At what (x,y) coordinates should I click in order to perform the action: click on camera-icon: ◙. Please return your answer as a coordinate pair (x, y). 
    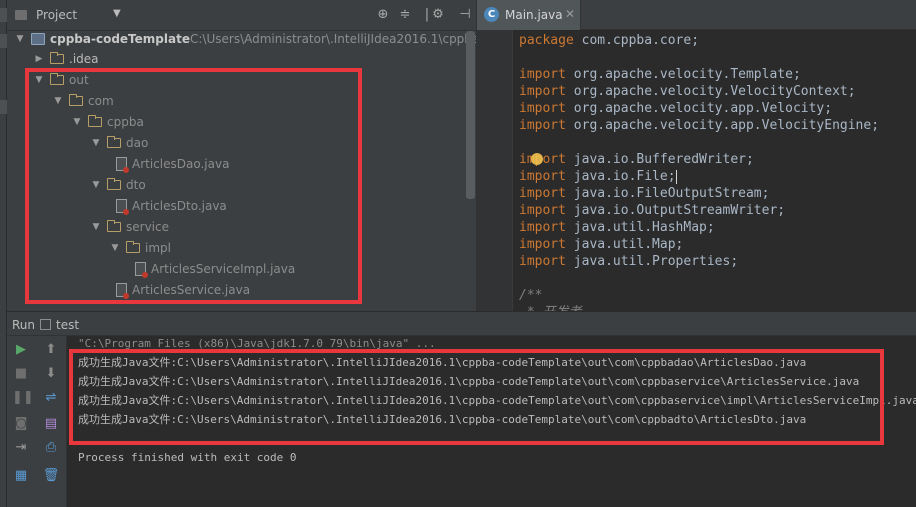
    Looking at the image, I should click on (21, 424).